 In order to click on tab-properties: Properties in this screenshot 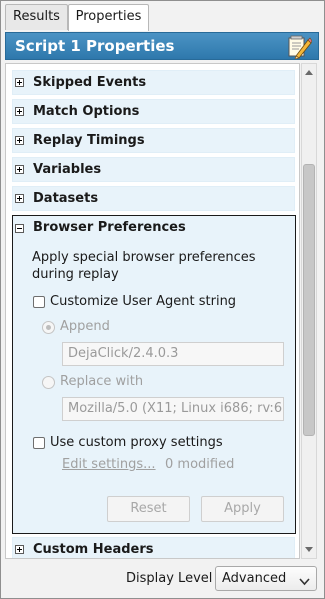, I will do `click(108, 17)`.